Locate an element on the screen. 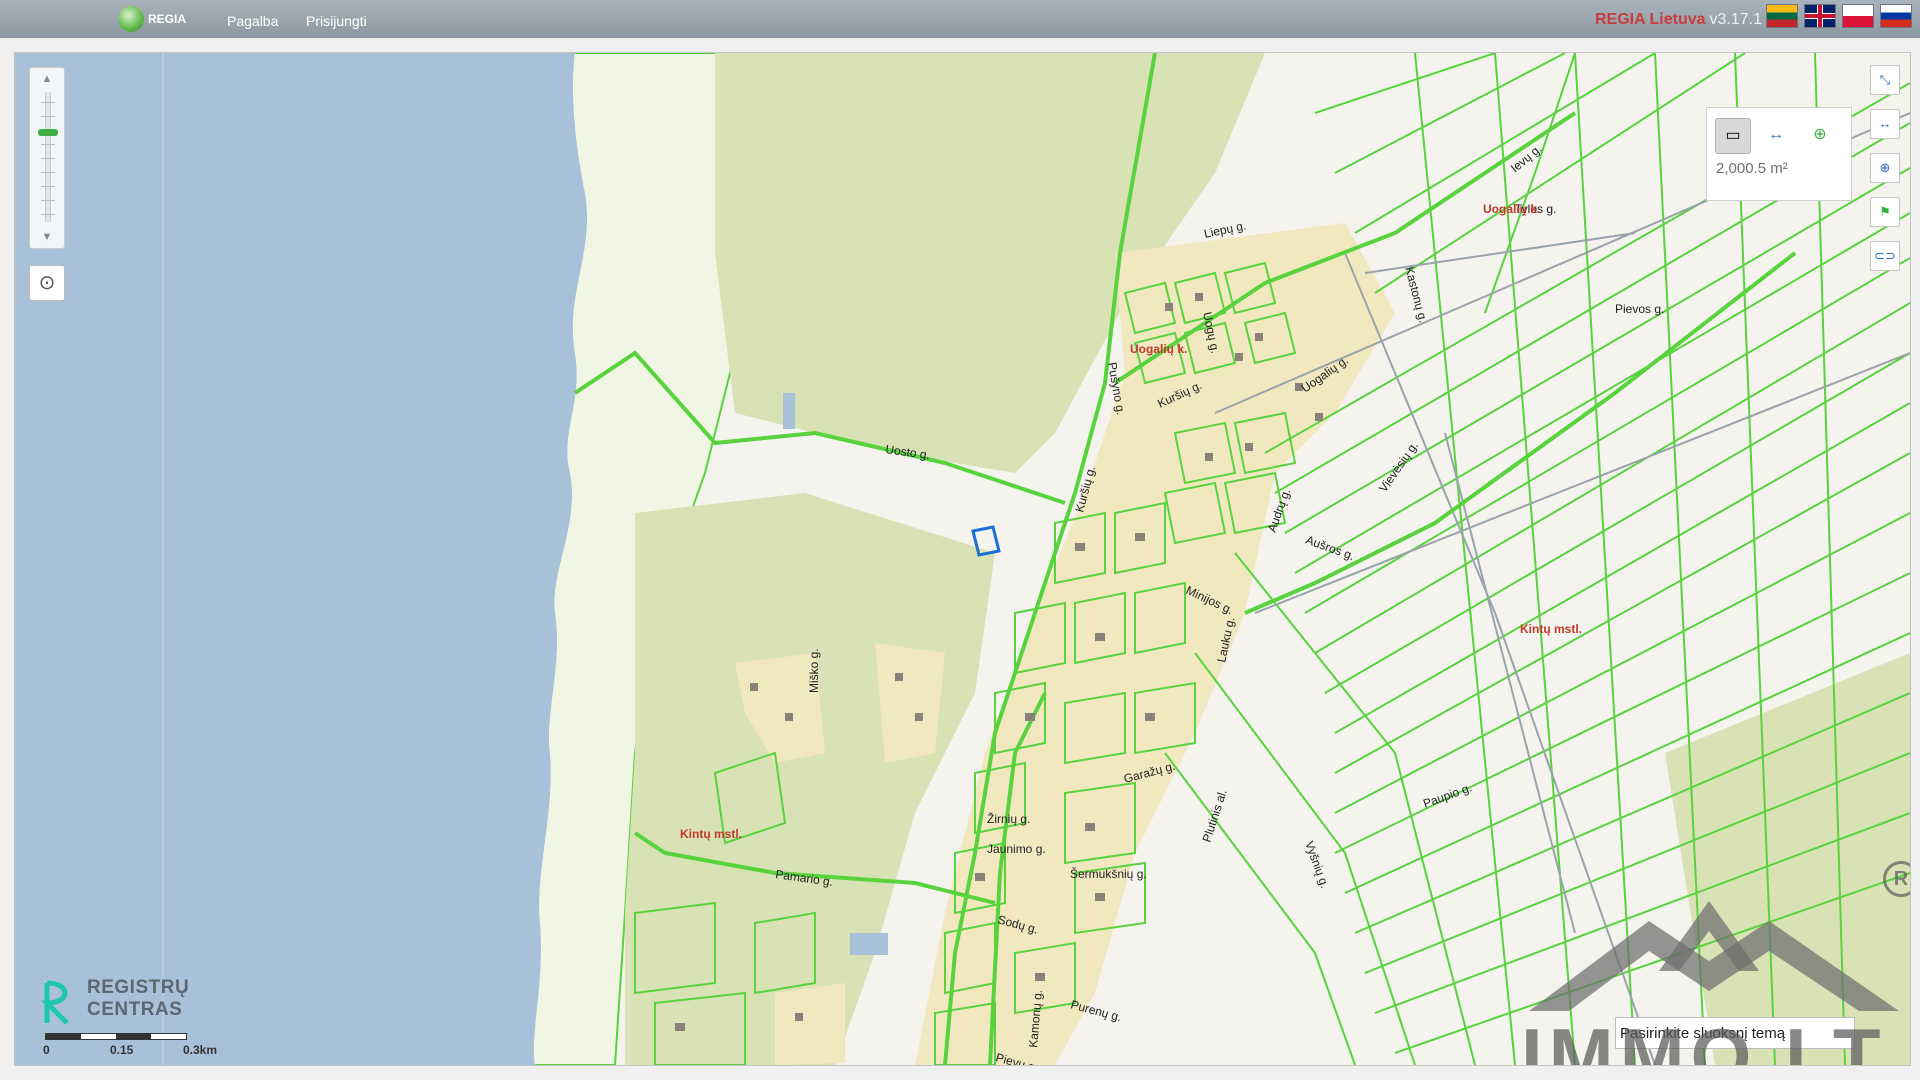 The image size is (1920, 1080). scale-label: 0 is located at coordinates (46, 1050).